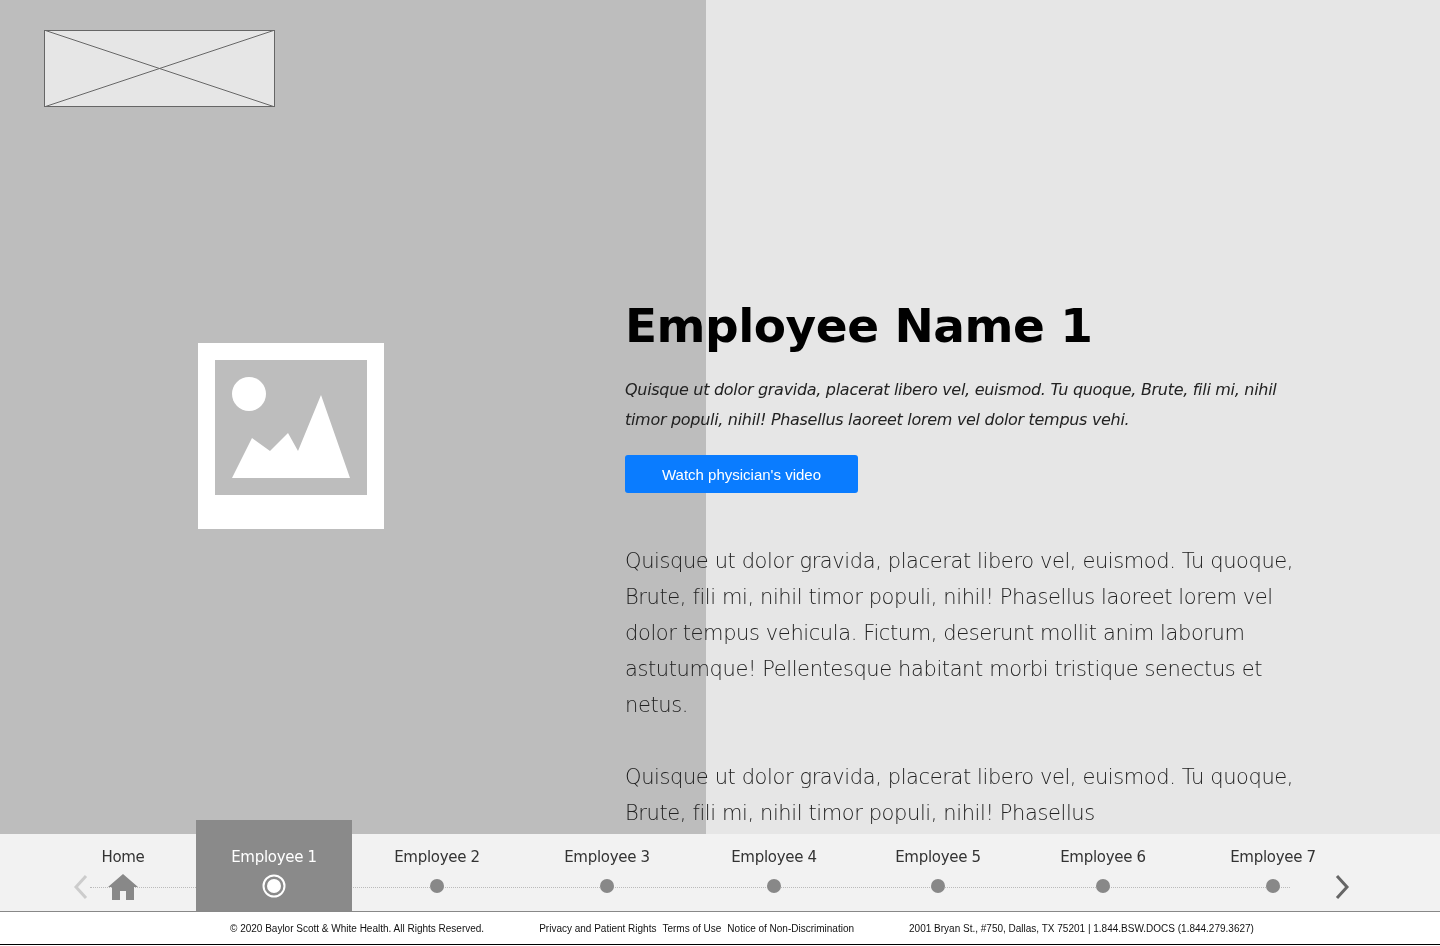 This screenshot has width=1440, height=946. Describe the element at coordinates (1103, 872) in the screenshot. I see `nav-tab: Employee 6` at that location.